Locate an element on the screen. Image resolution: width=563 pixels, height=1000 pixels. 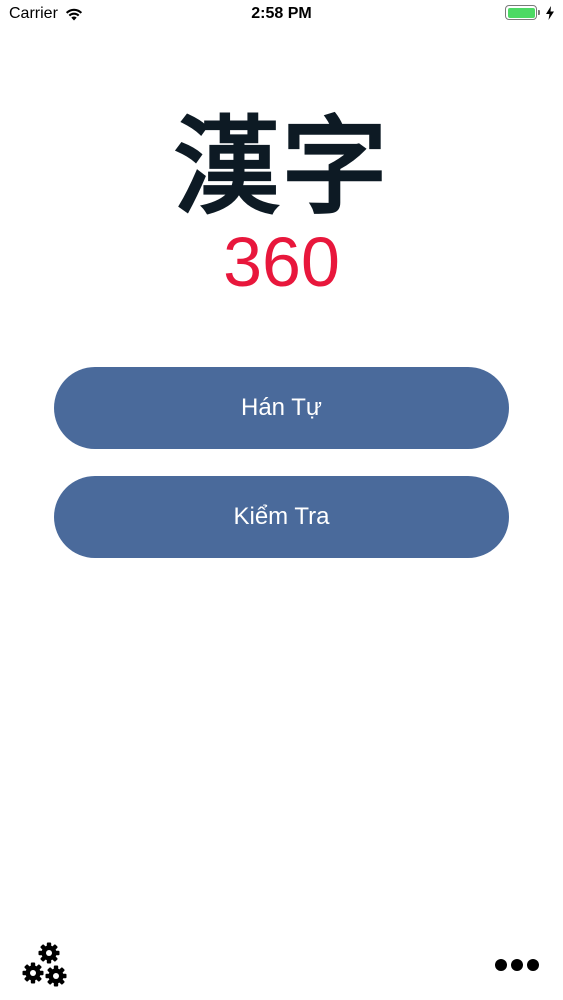
more-dots-icon is located at coordinates (517, 965).